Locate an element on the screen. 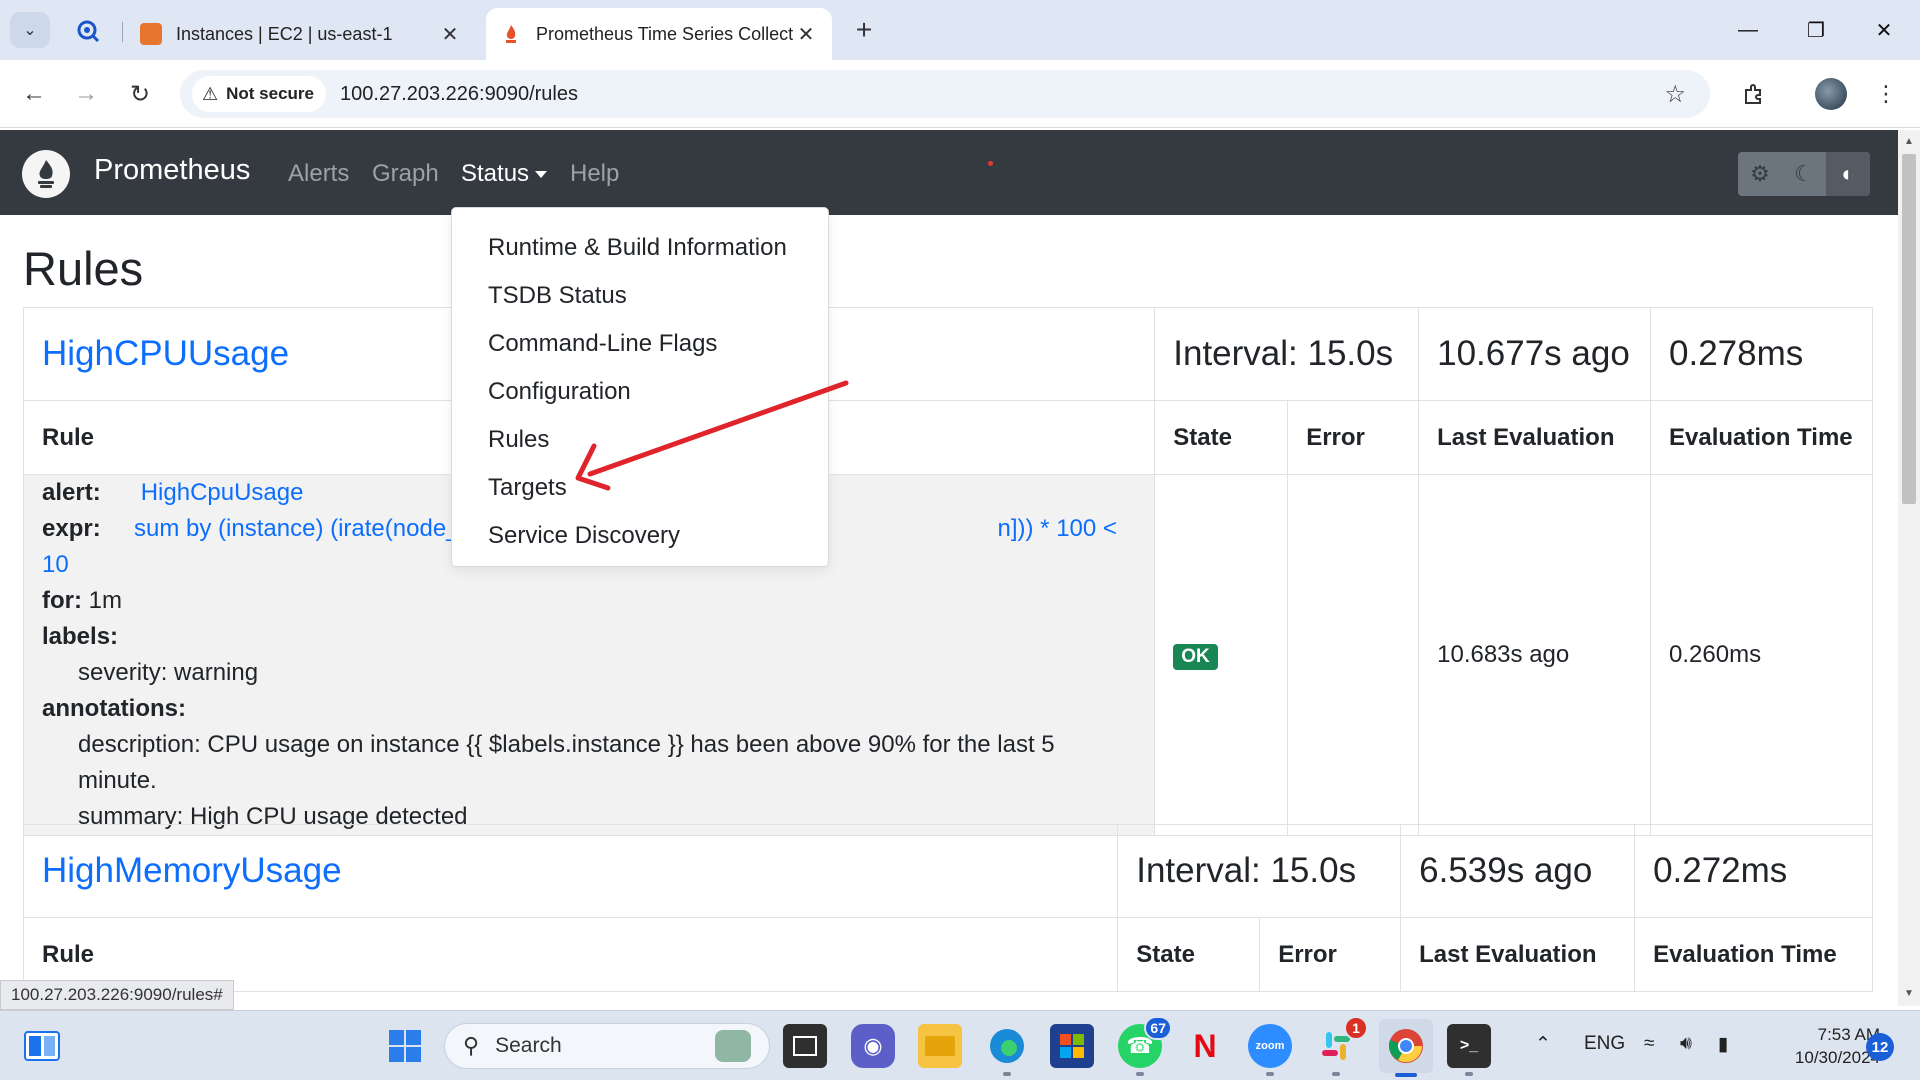  edge-browser-icon is located at coordinates (1007, 1050).